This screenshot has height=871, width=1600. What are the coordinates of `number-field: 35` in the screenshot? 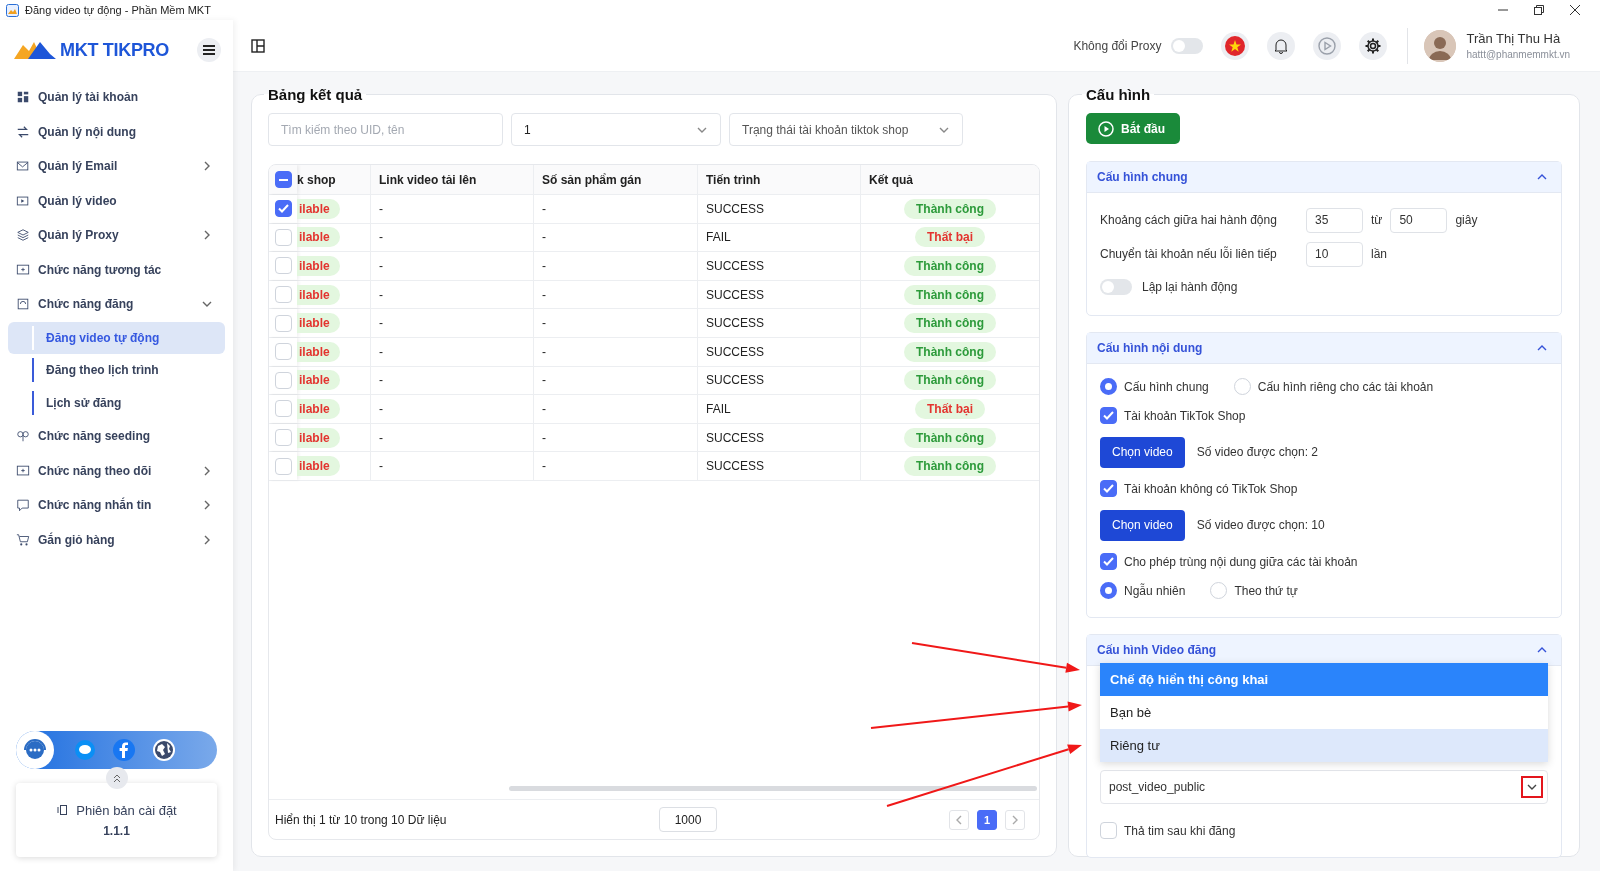 It's located at (1334, 220).